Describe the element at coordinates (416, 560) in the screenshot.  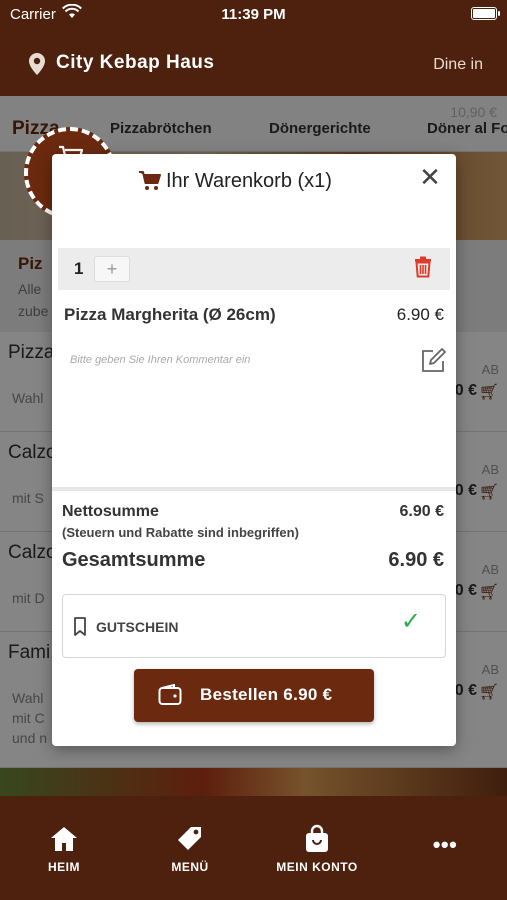
I see `grand-total-value: 6.90 €` at that location.